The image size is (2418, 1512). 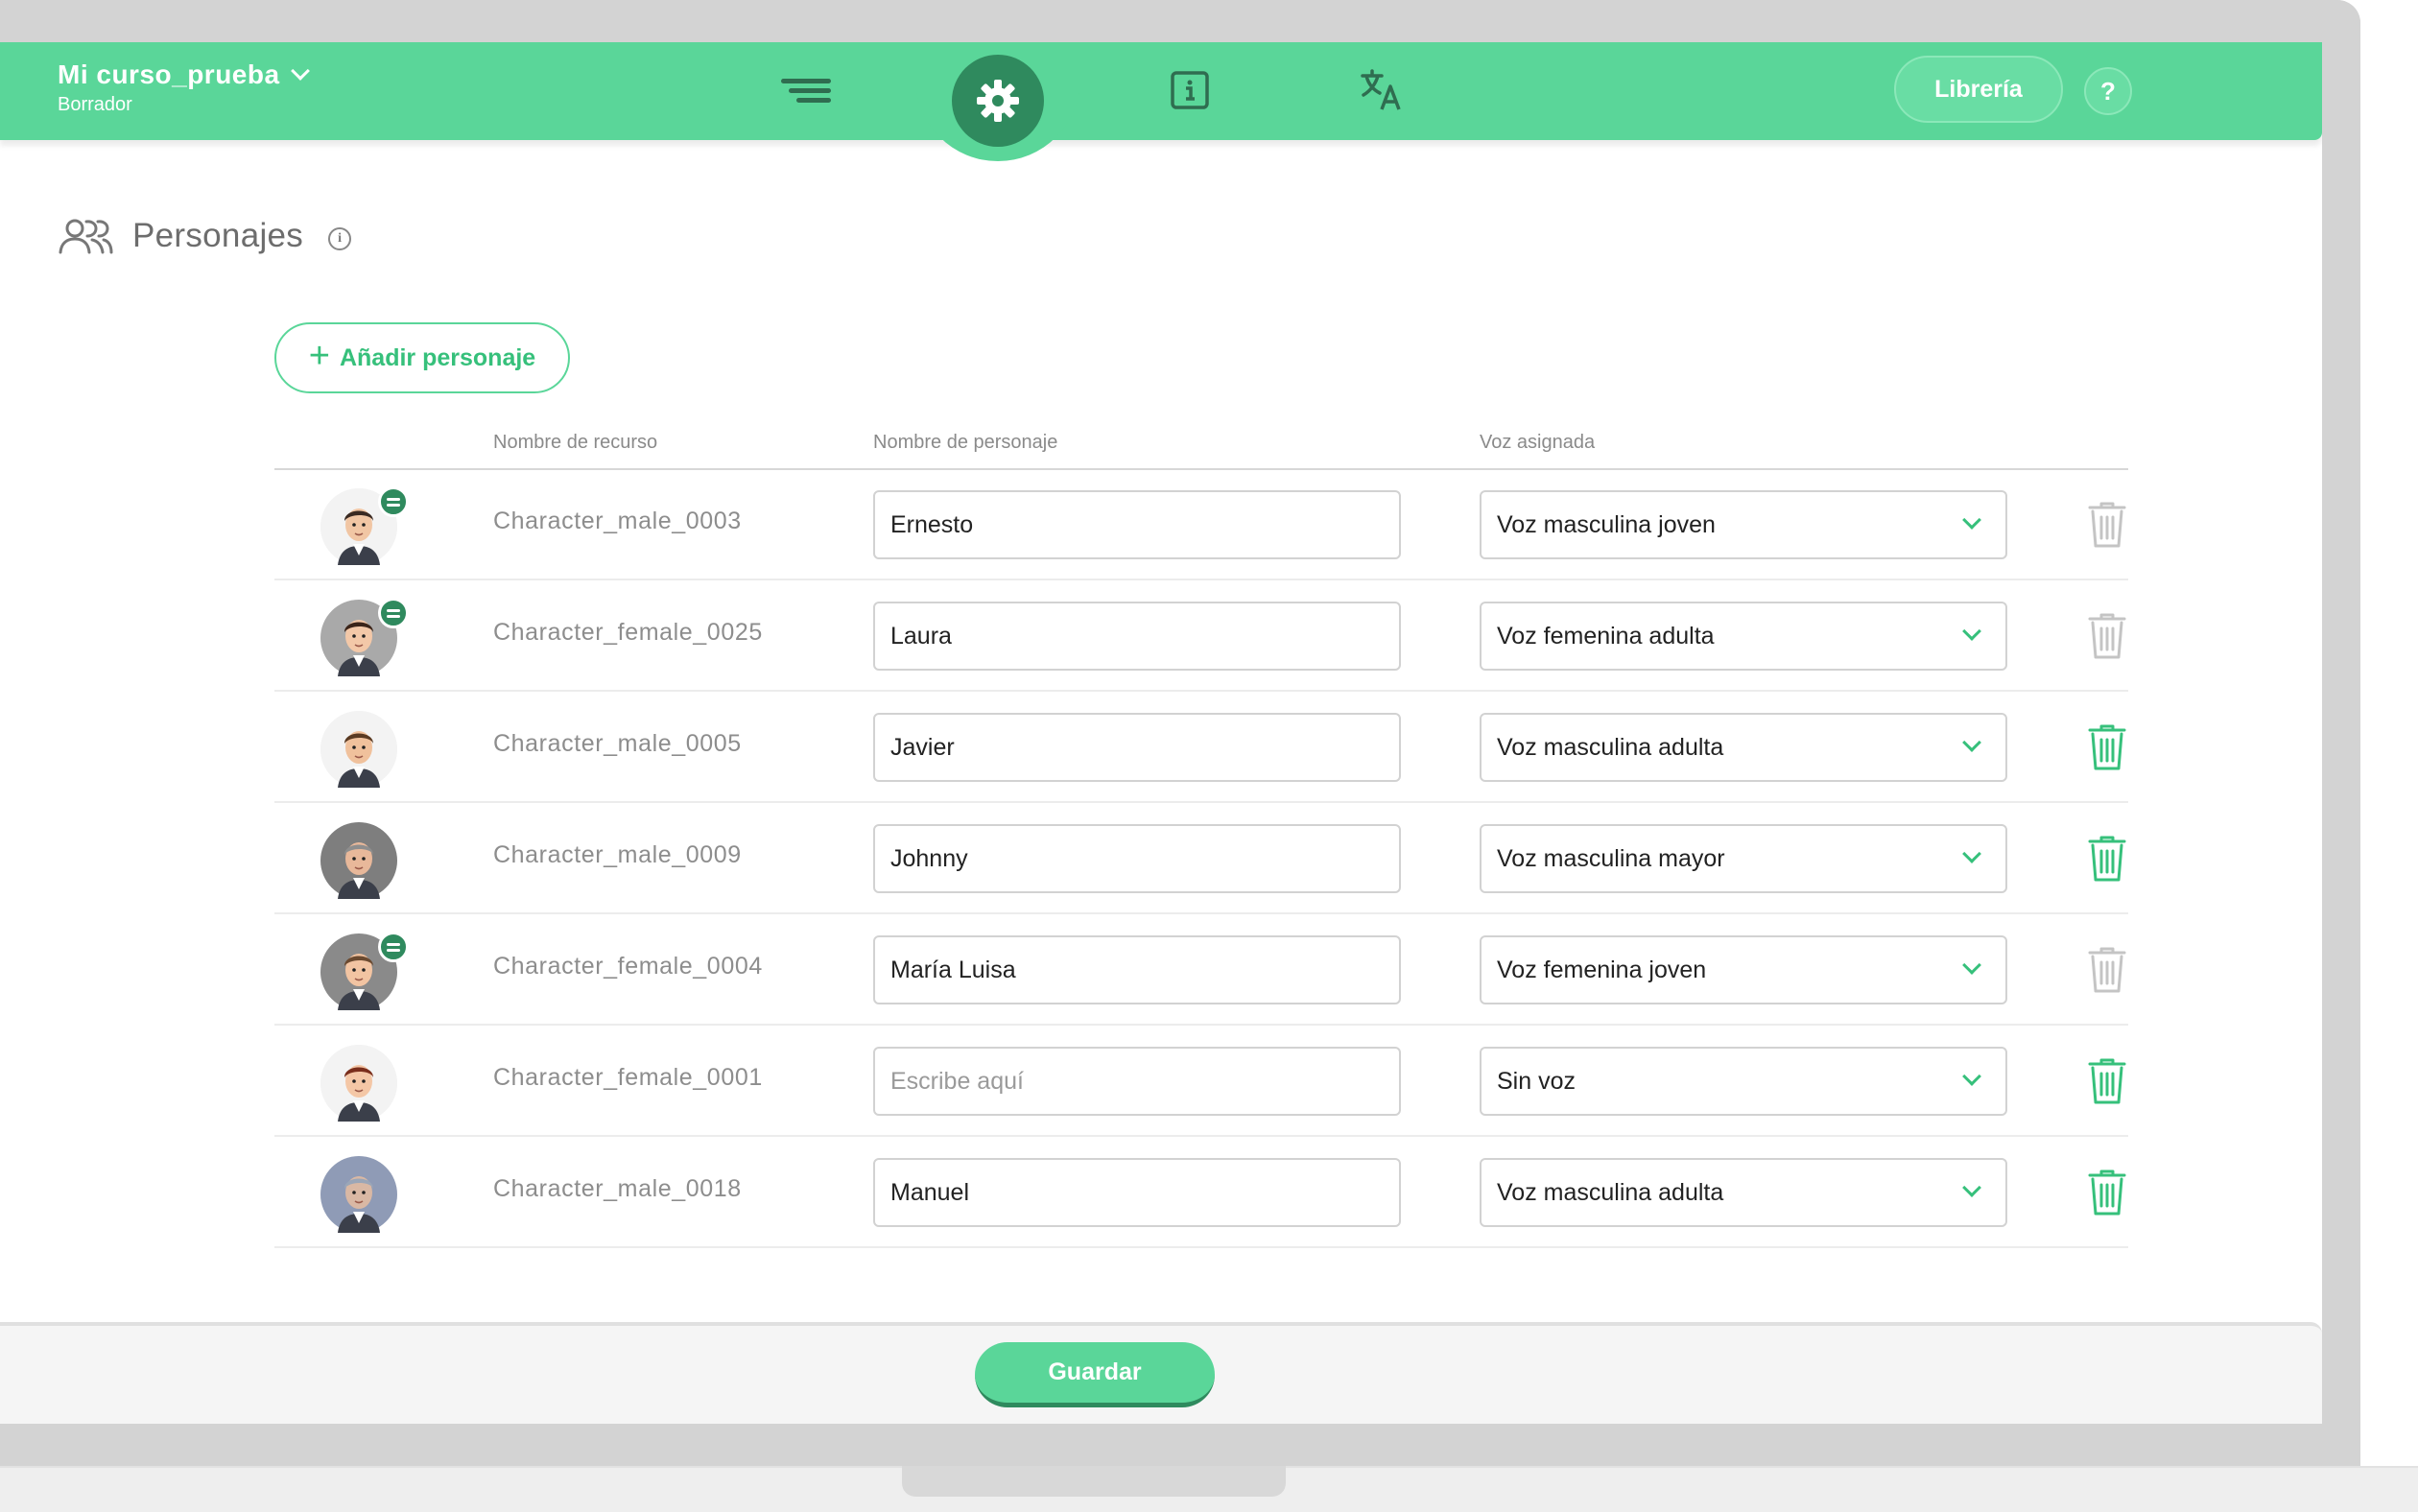 What do you see at coordinates (169, 74) in the screenshot?
I see `course-title: Mi curso_prueba` at bounding box center [169, 74].